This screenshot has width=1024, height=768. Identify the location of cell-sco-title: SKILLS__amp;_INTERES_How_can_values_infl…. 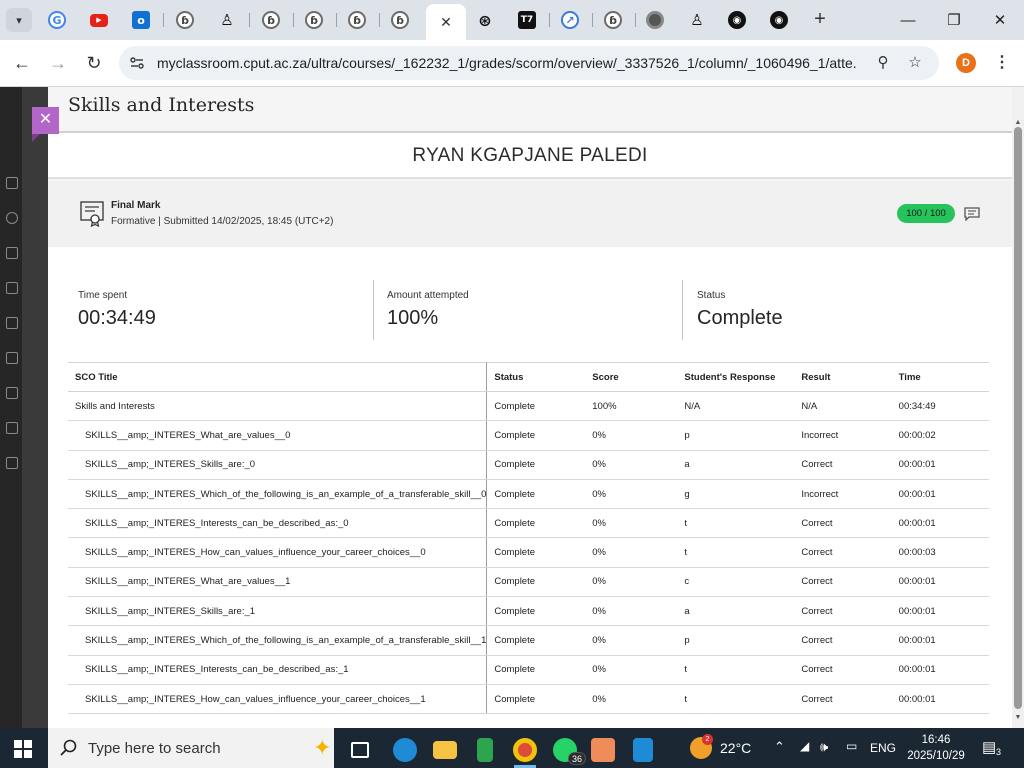
(278, 699).